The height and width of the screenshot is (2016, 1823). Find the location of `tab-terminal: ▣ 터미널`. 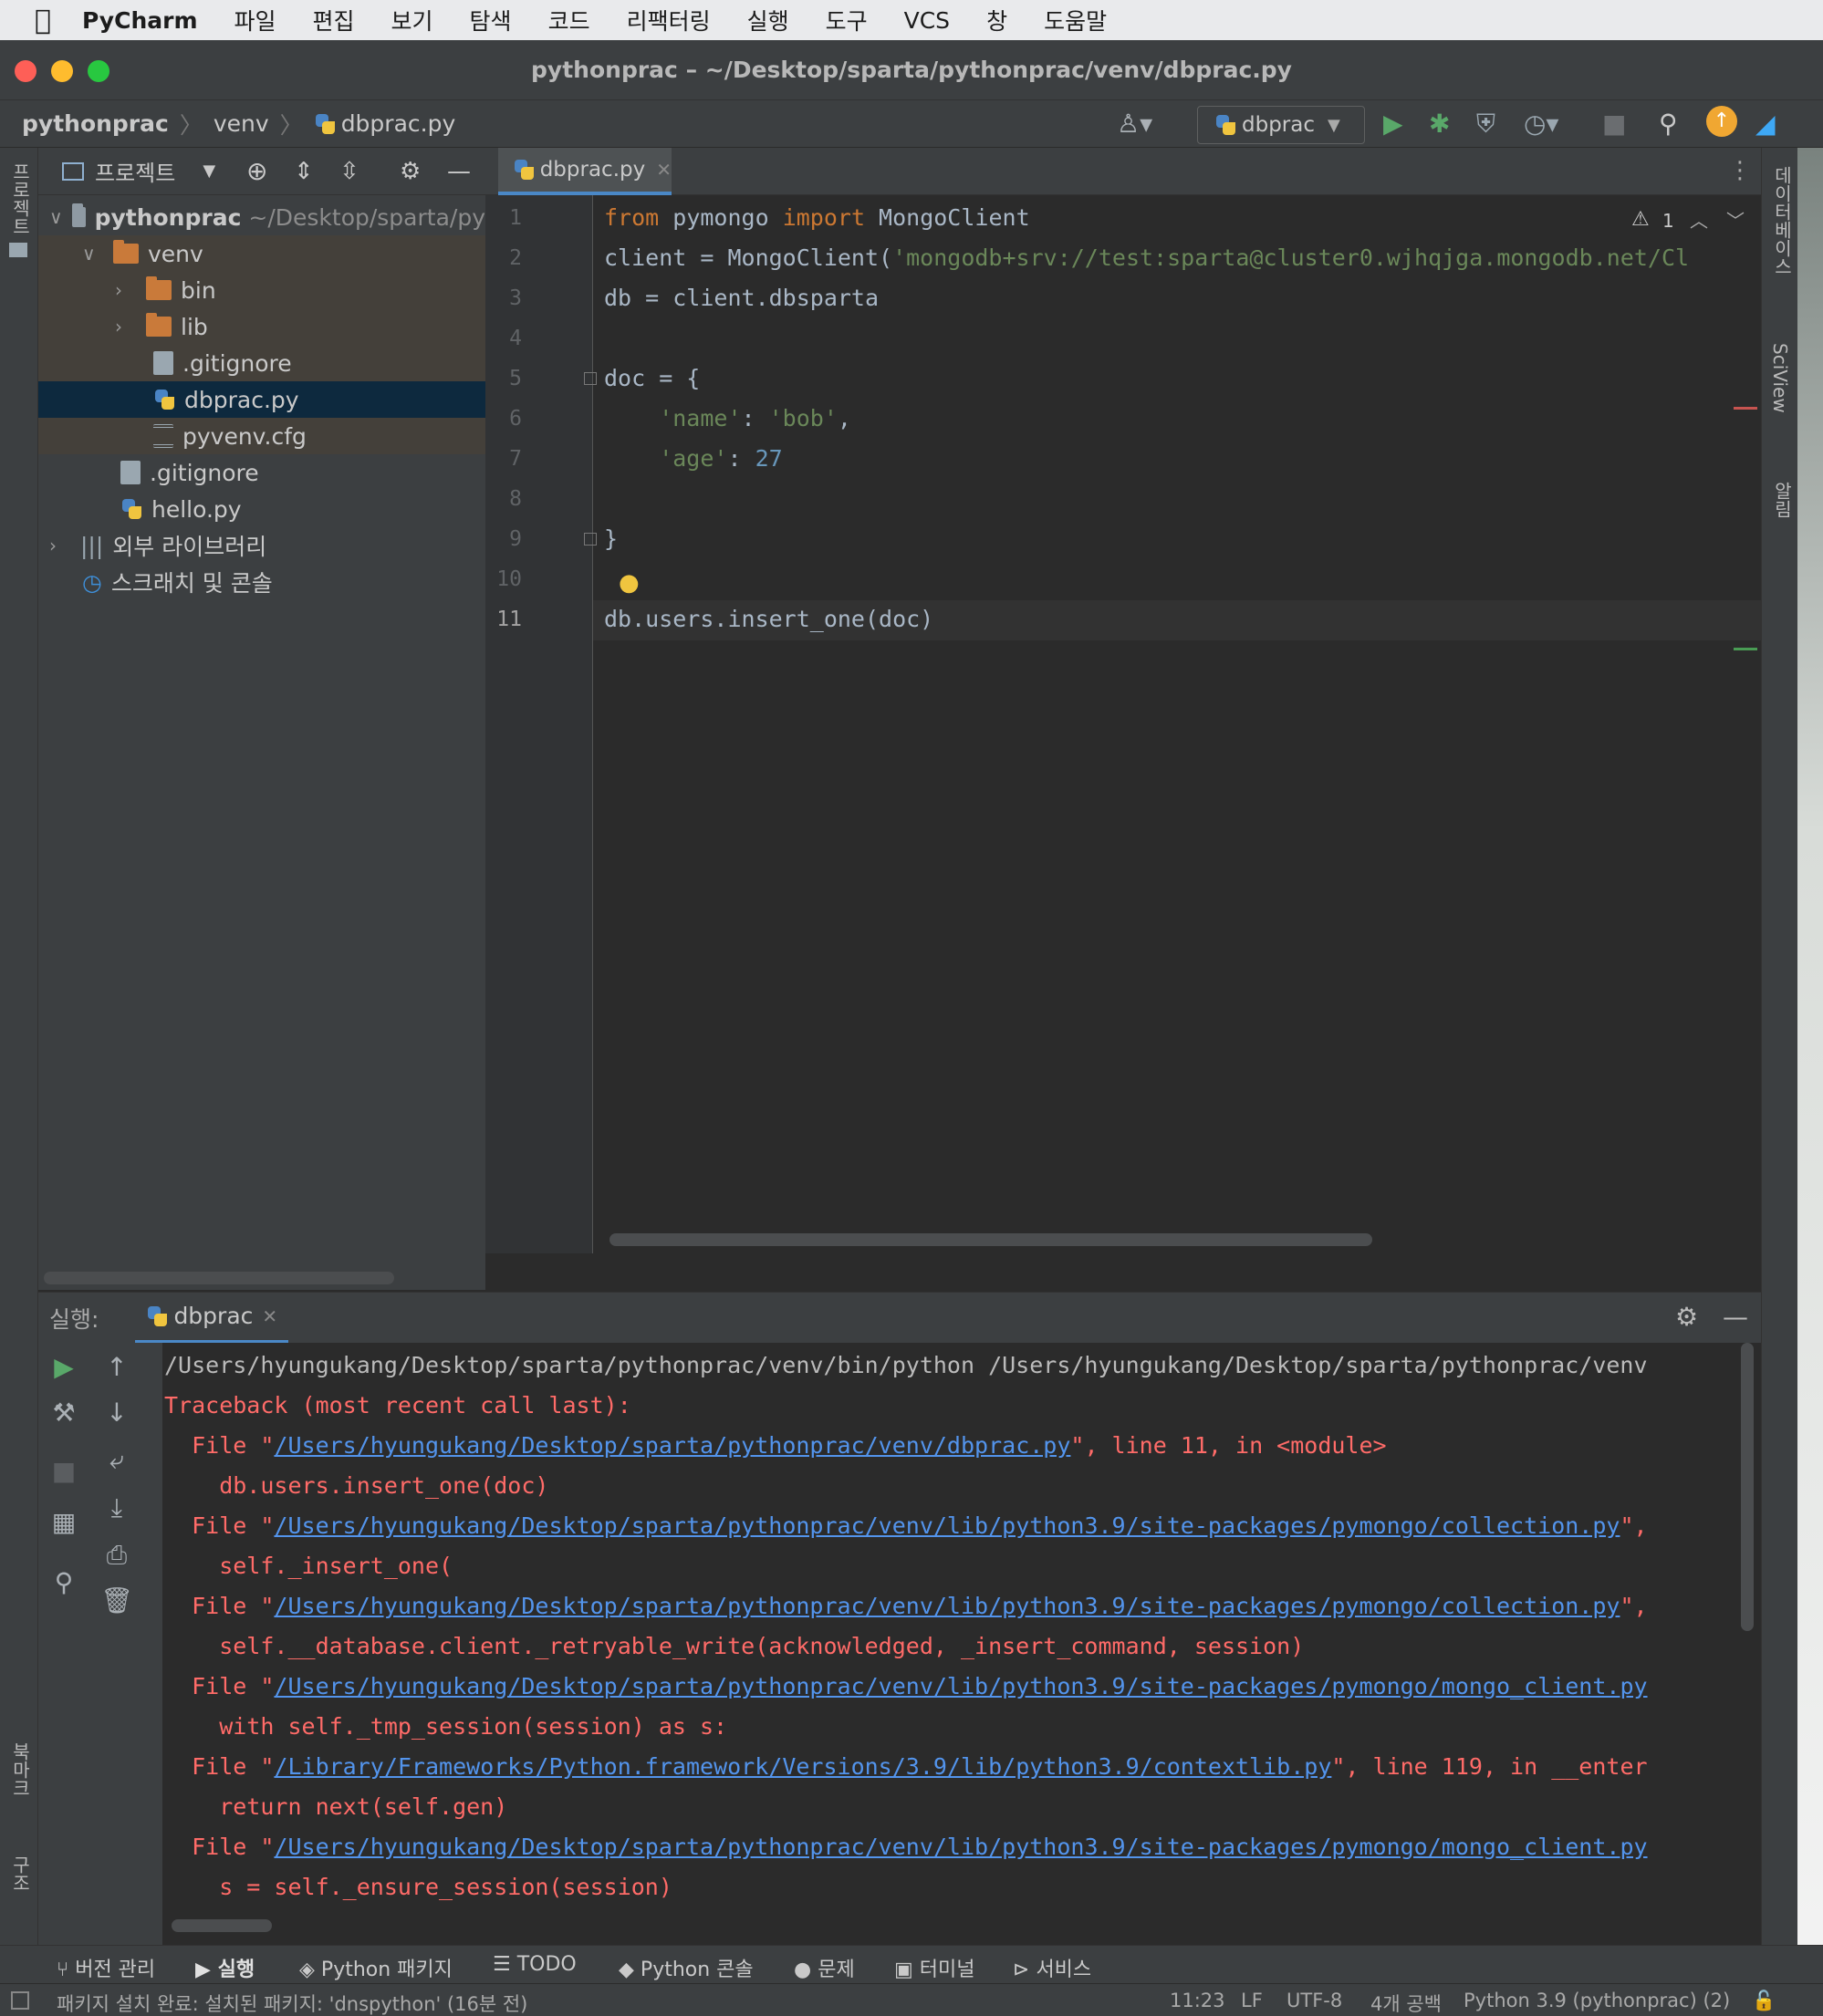

tab-terminal: ▣ 터미널 is located at coordinates (935, 1967).